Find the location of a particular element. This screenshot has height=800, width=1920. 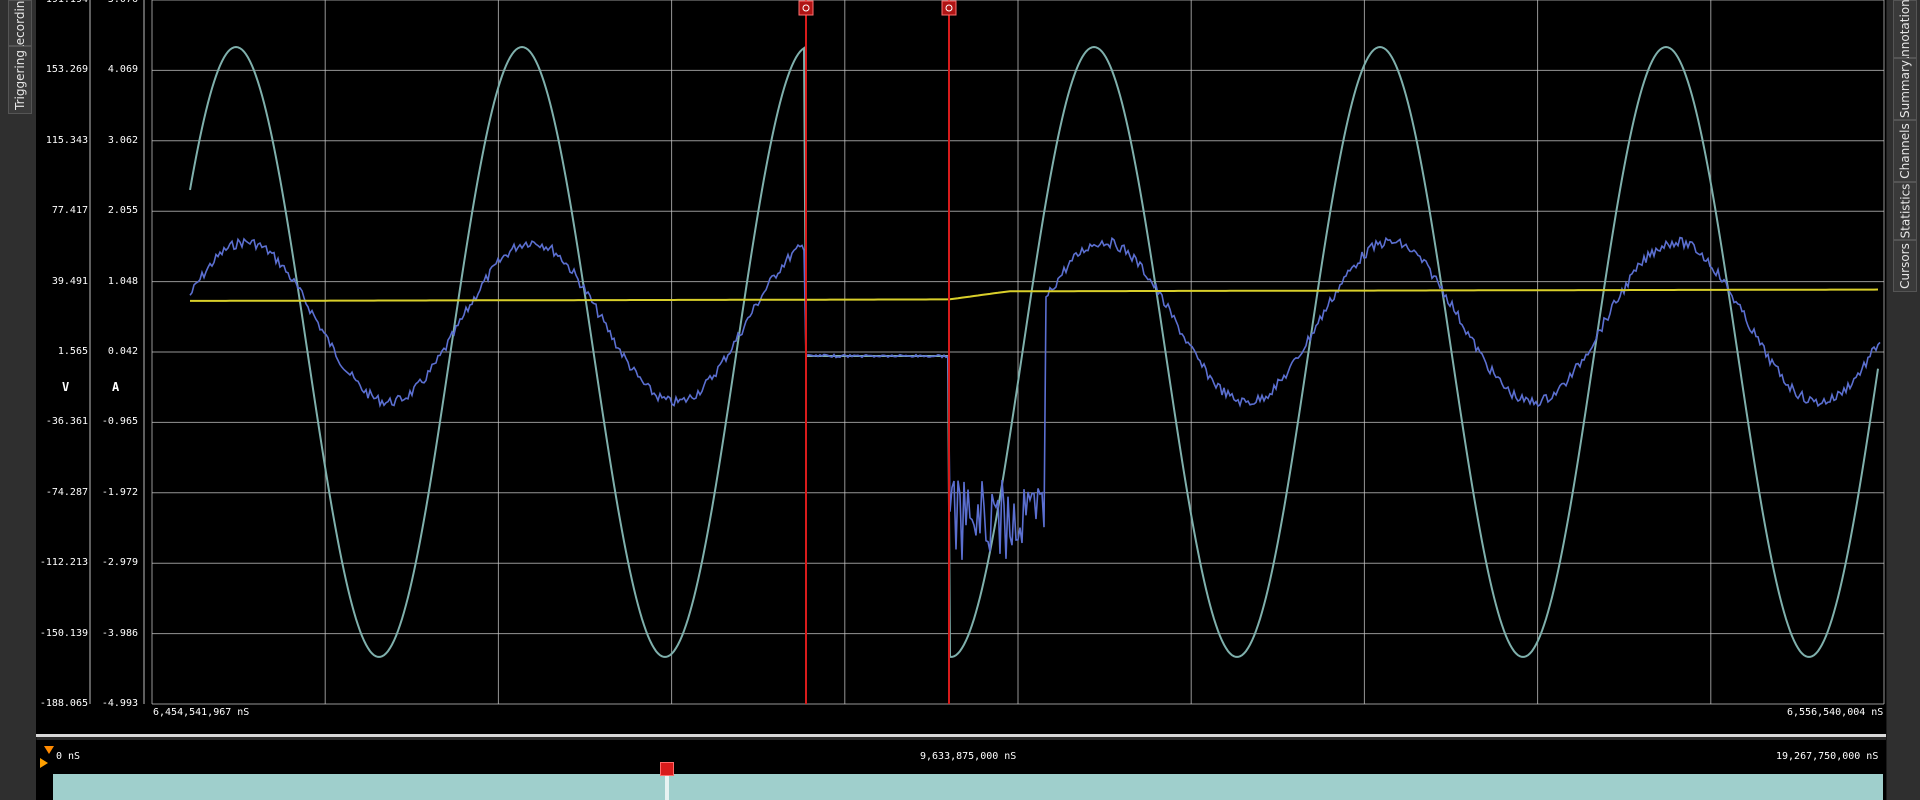

voltage-tick-label: -36.361 is located at coordinates (66, 422).